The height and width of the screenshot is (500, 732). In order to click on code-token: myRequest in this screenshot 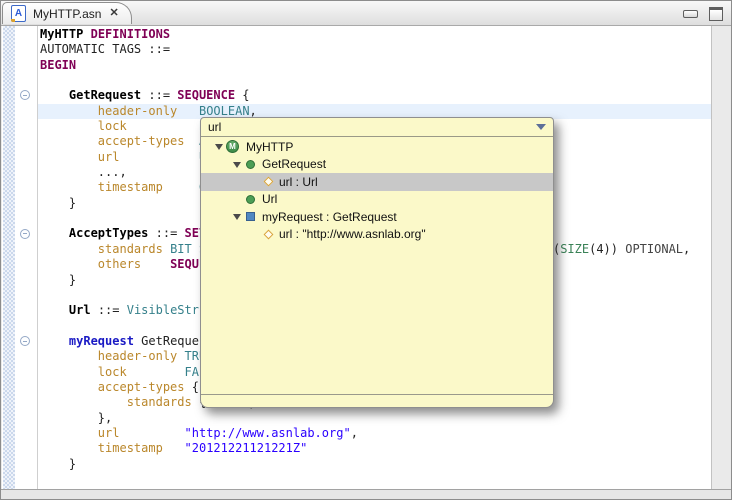, I will do `click(101, 340)`.